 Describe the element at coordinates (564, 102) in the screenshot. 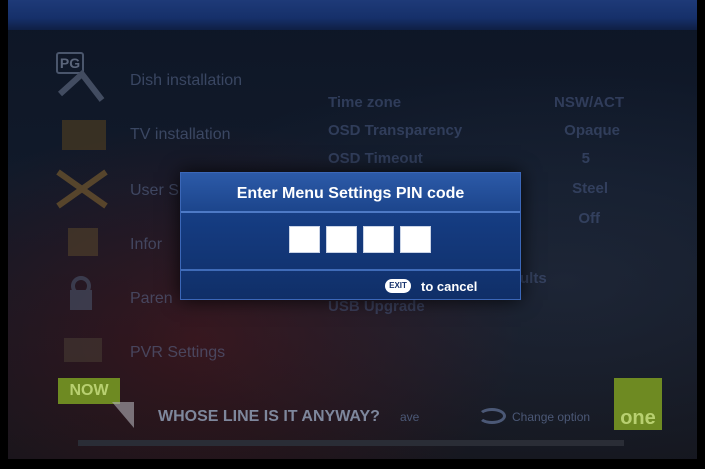

I see `setting-value-time-zone: NSW/ACT` at that location.